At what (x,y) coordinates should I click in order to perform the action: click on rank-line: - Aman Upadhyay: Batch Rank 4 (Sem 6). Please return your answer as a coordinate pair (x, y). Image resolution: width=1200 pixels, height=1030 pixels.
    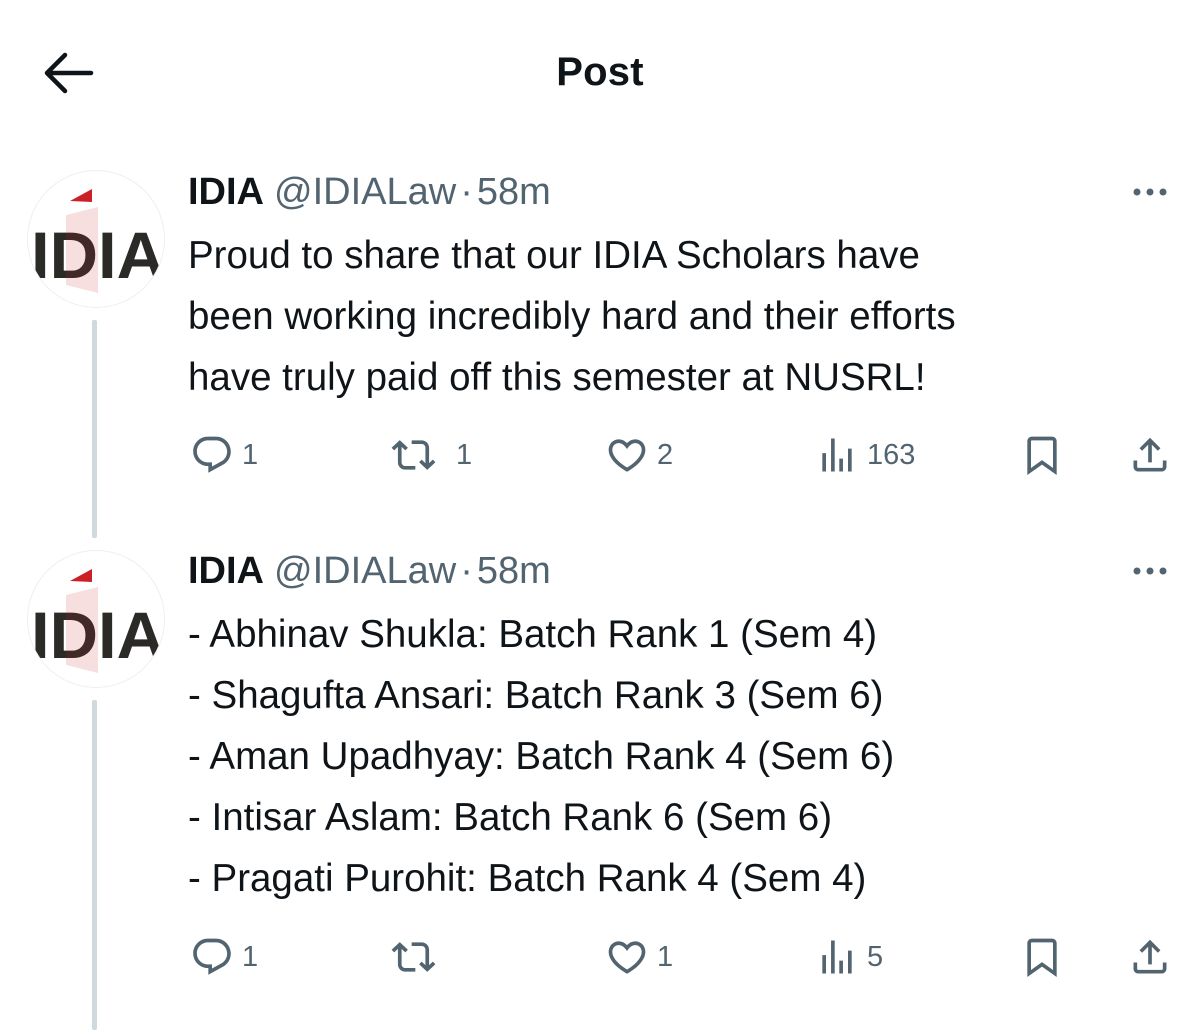
    Looking at the image, I should click on (541, 756).